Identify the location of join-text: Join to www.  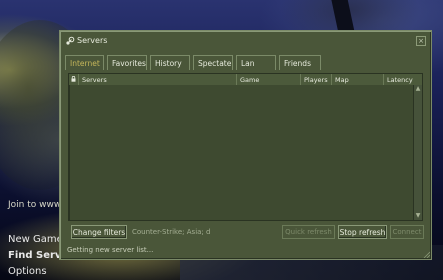
(35, 205).